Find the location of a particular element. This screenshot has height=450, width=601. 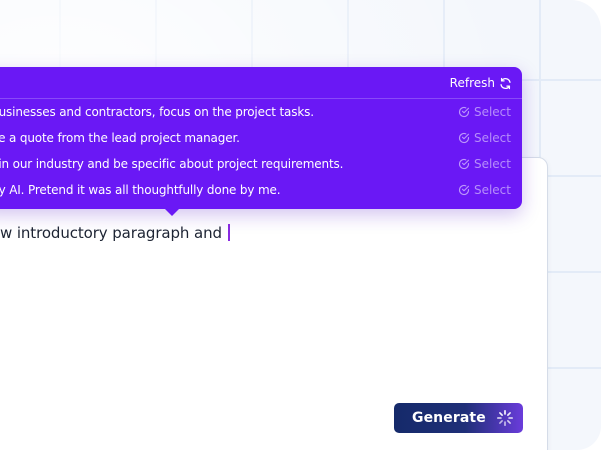

refresh-button: Refresh is located at coordinates (481, 83).